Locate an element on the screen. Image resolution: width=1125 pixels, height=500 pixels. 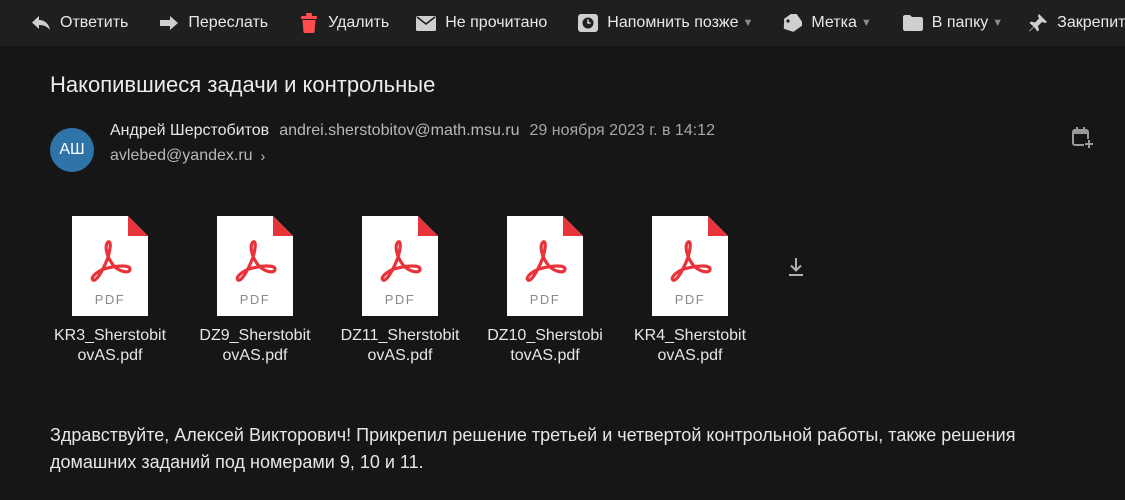
download-icon is located at coordinates (796, 269).